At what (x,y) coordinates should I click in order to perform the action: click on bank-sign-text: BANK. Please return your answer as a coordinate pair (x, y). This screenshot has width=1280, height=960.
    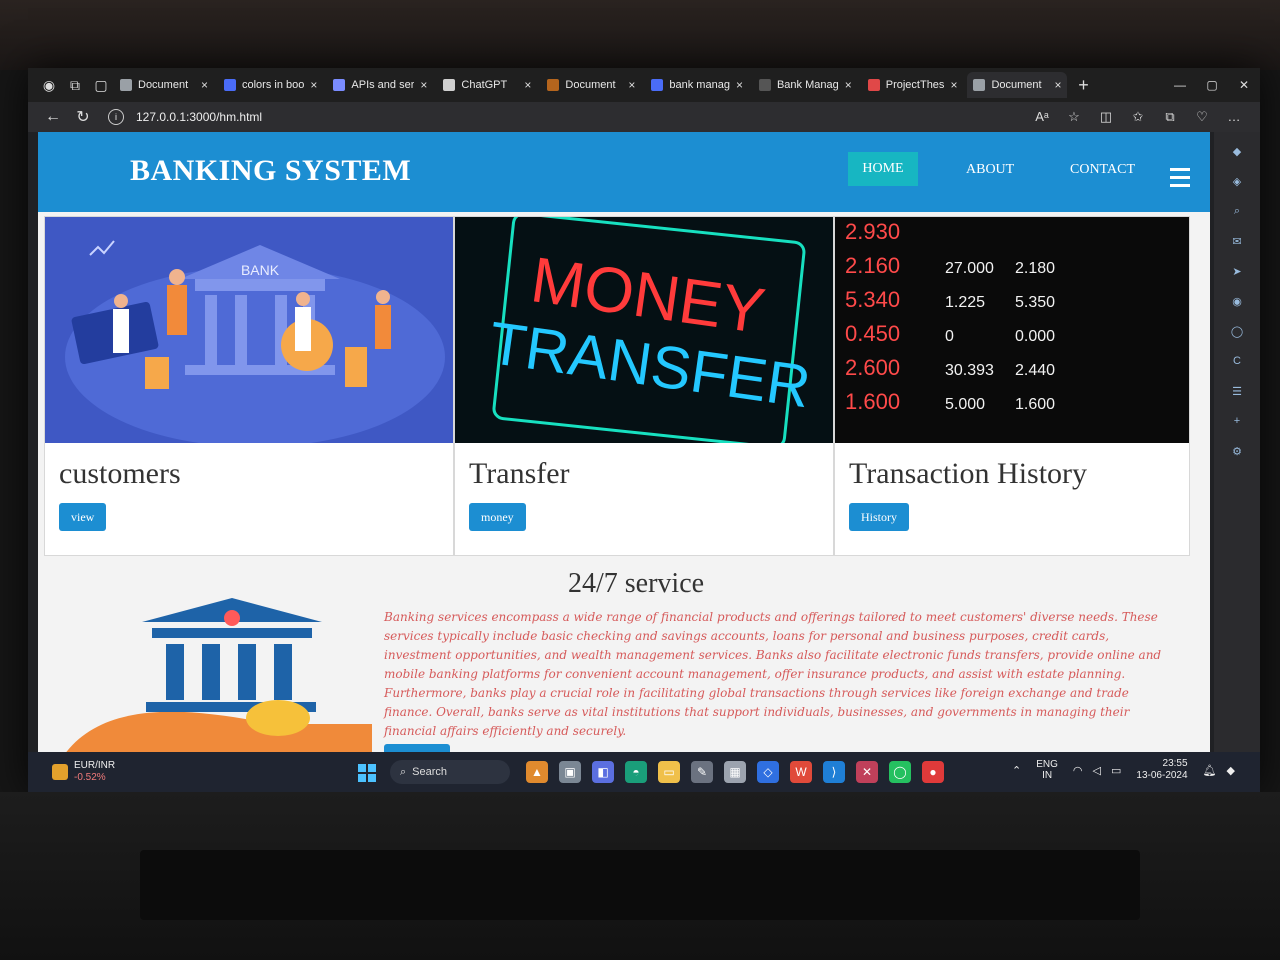
    Looking at the image, I should click on (260, 270).